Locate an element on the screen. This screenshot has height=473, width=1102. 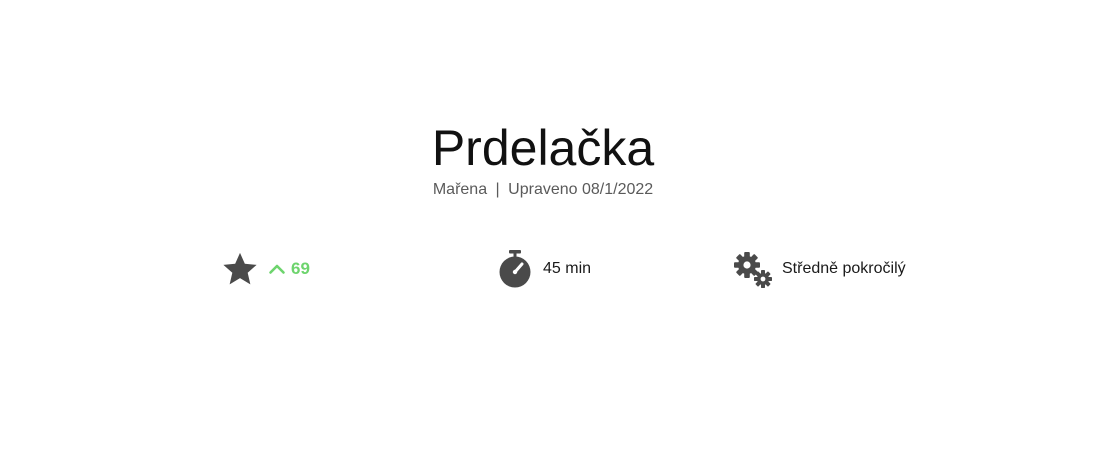
updated-date: Upraveno 08/1/2022 is located at coordinates (581, 189).